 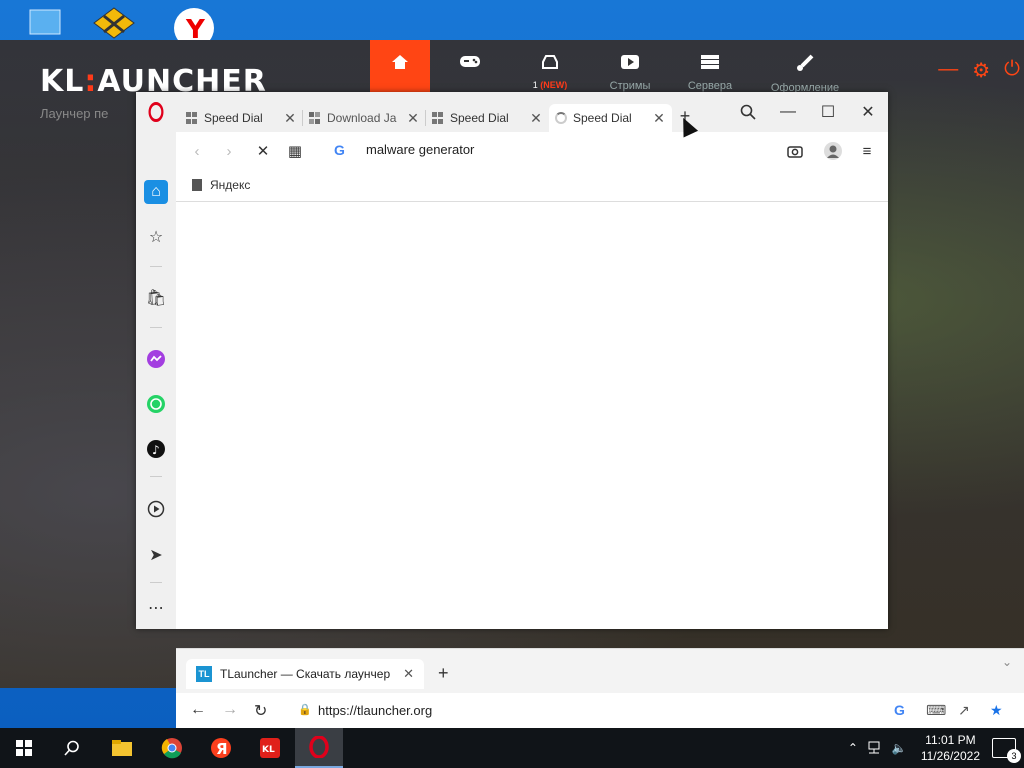 What do you see at coordinates (630, 69) in the screenshot?
I see `nav-streams-button: Стримы` at bounding box center [630, 69].